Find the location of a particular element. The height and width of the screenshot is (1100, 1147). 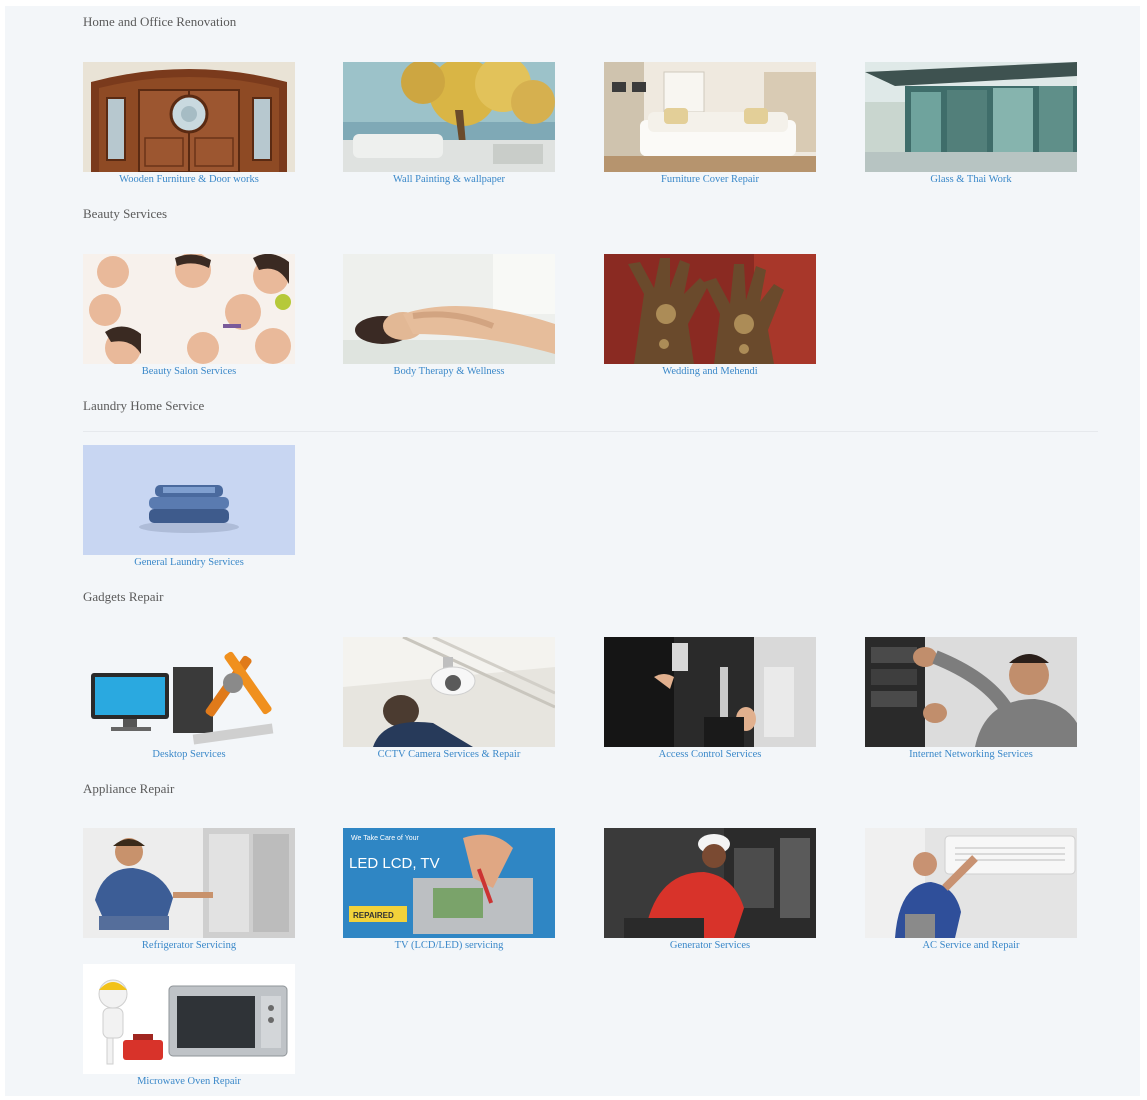

service-card-ac-repair: AC Service and Repair is located at coordinates (971, 891).